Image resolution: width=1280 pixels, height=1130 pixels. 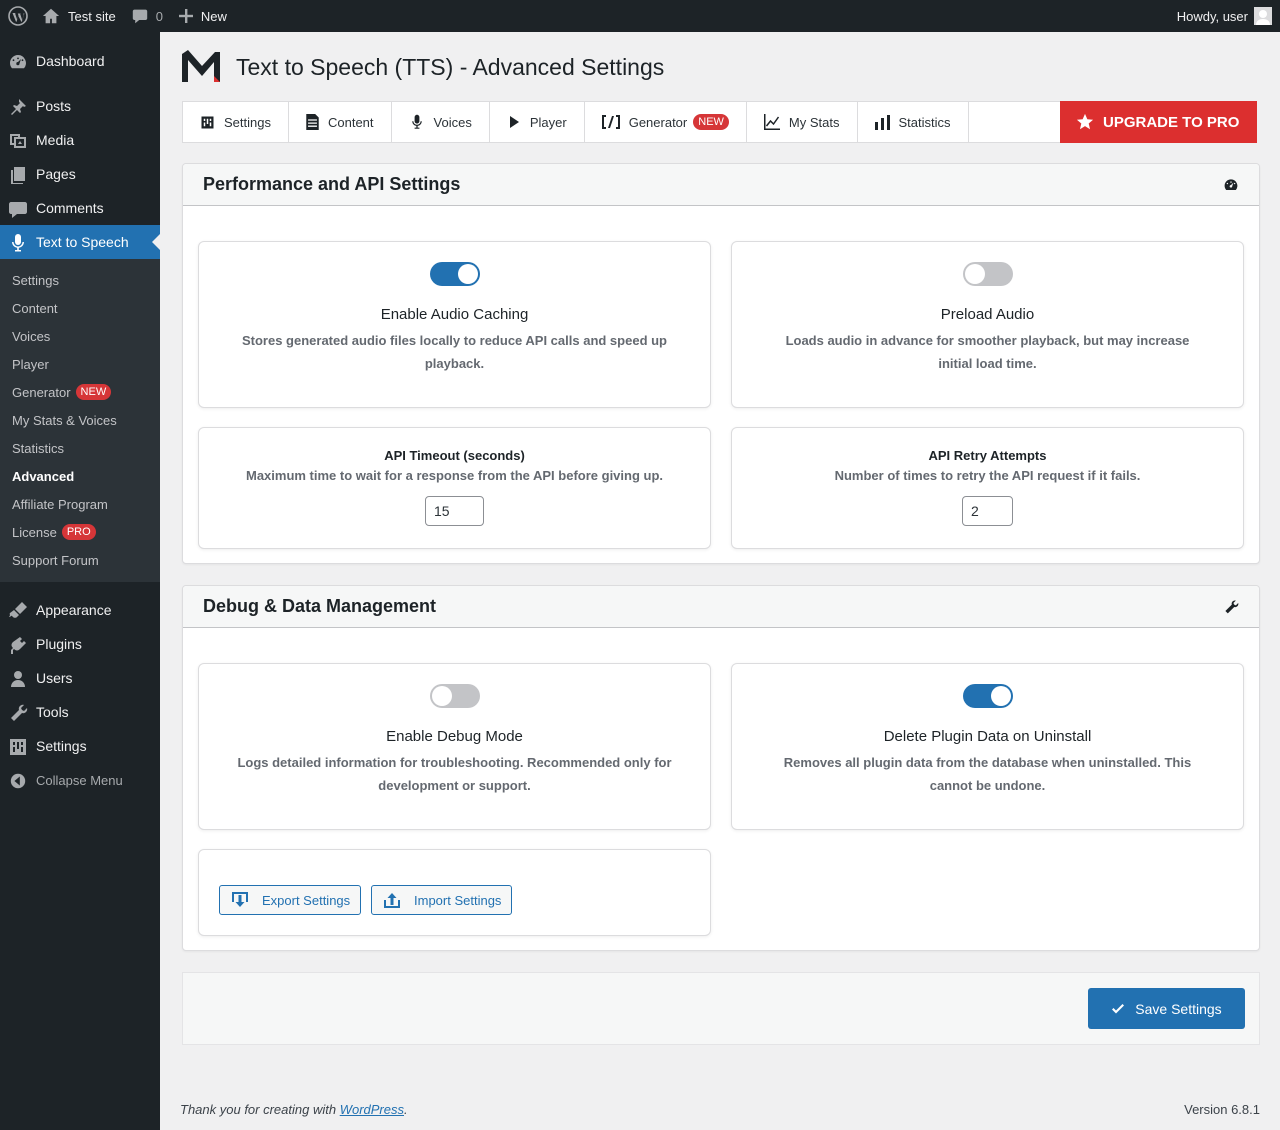 I want to click on collapse-menu-button: Collapse Menu, so click(x=80, y=780).